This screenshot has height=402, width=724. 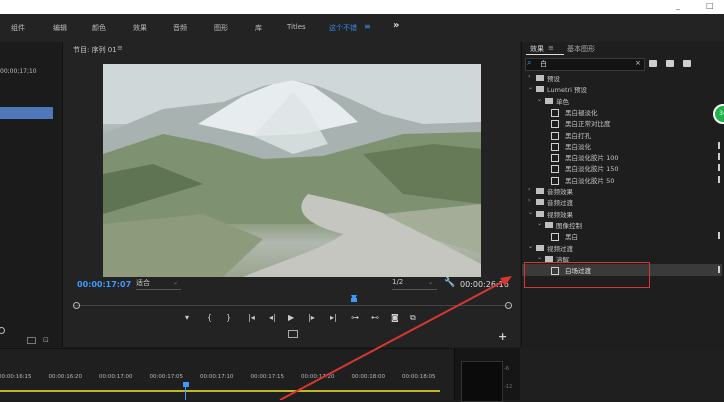 What do you see at coordinates (623, 202) in the screenshot?
I see `tree-folder-row: › 音频过渡` at bounding box center [623, 202].